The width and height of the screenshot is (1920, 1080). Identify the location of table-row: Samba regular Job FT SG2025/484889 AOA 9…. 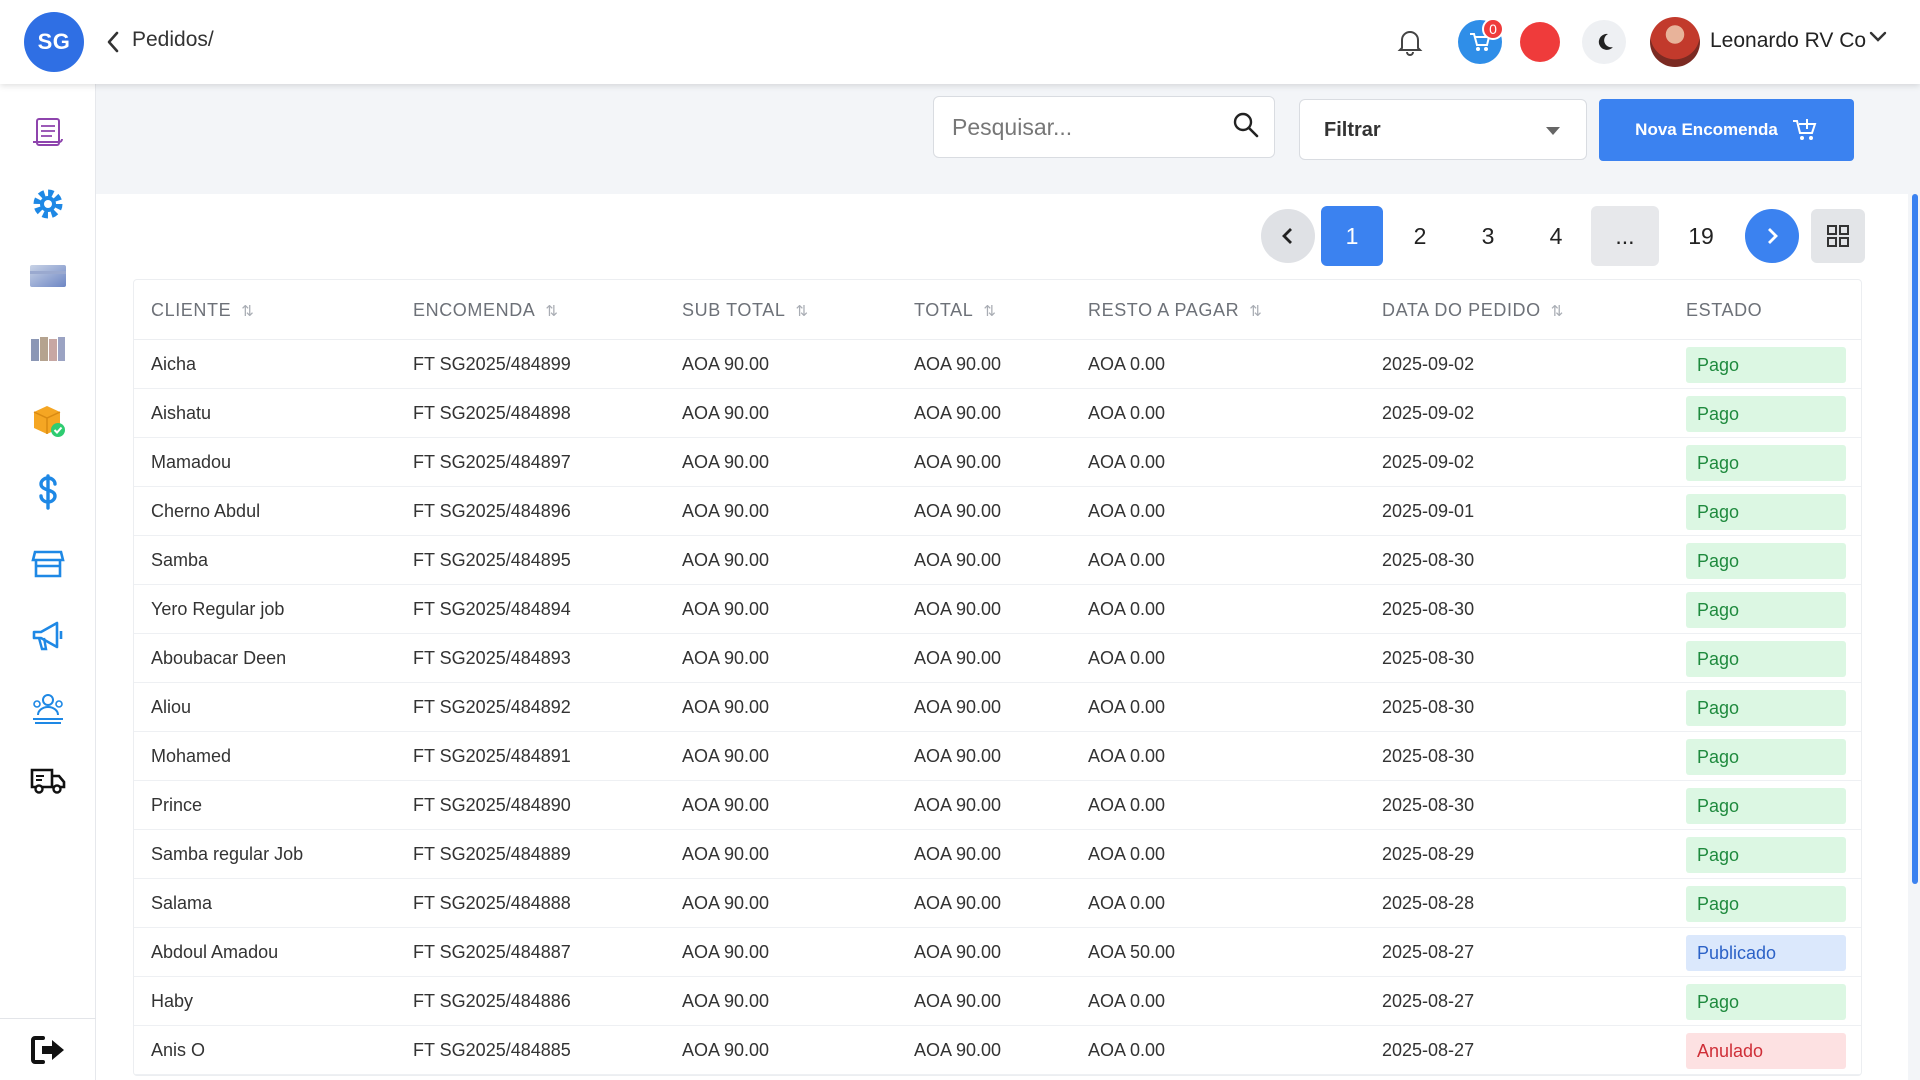
(997, 854).